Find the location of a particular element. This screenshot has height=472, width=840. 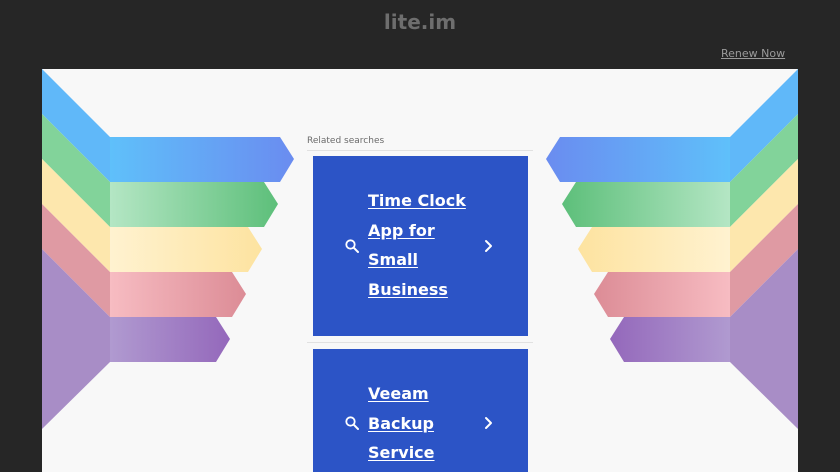

related-search-result: Veeam Backup Service is located at coordinates (420, 410).